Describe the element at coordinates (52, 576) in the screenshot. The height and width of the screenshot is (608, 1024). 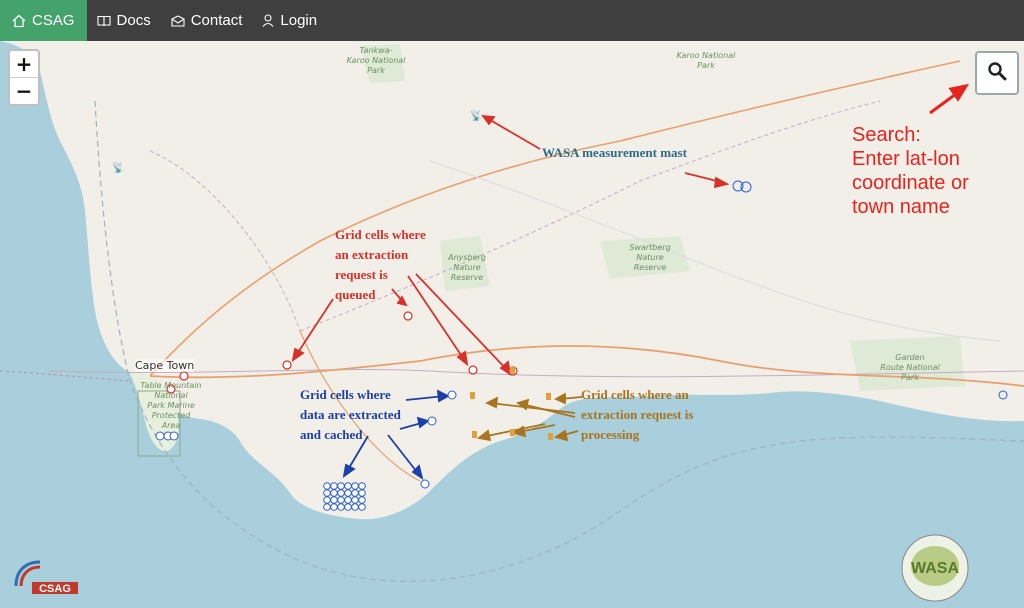
I see `csag-logo: CSAG` at that location.